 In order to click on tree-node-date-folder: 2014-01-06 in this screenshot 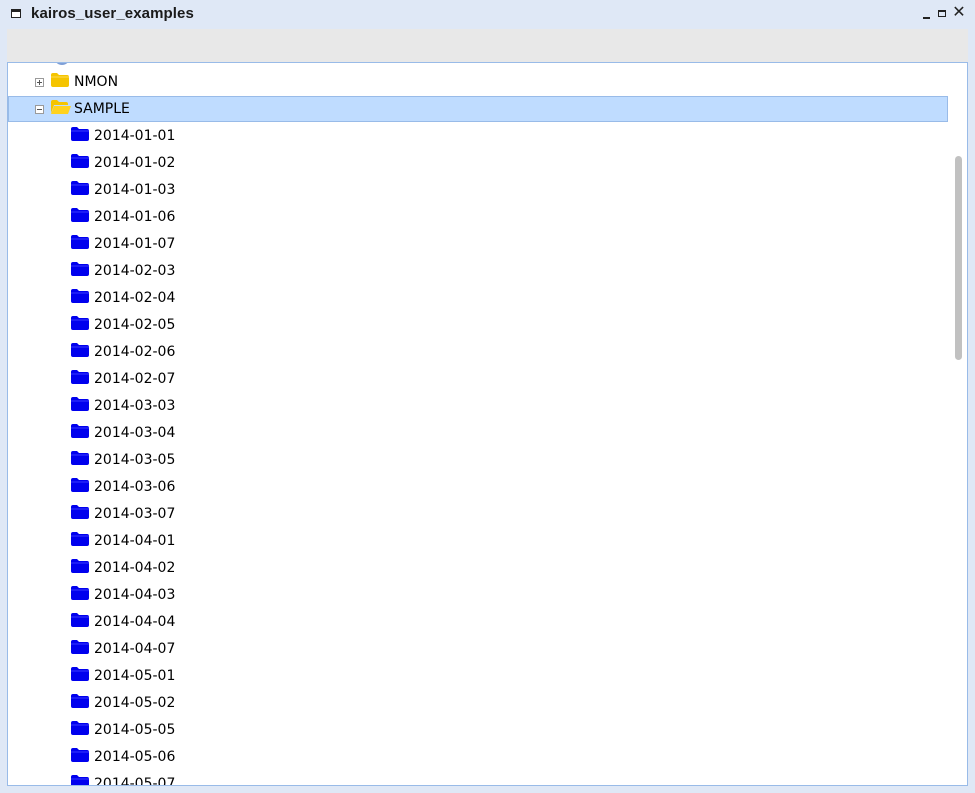, I will do `click(478, 217)`.